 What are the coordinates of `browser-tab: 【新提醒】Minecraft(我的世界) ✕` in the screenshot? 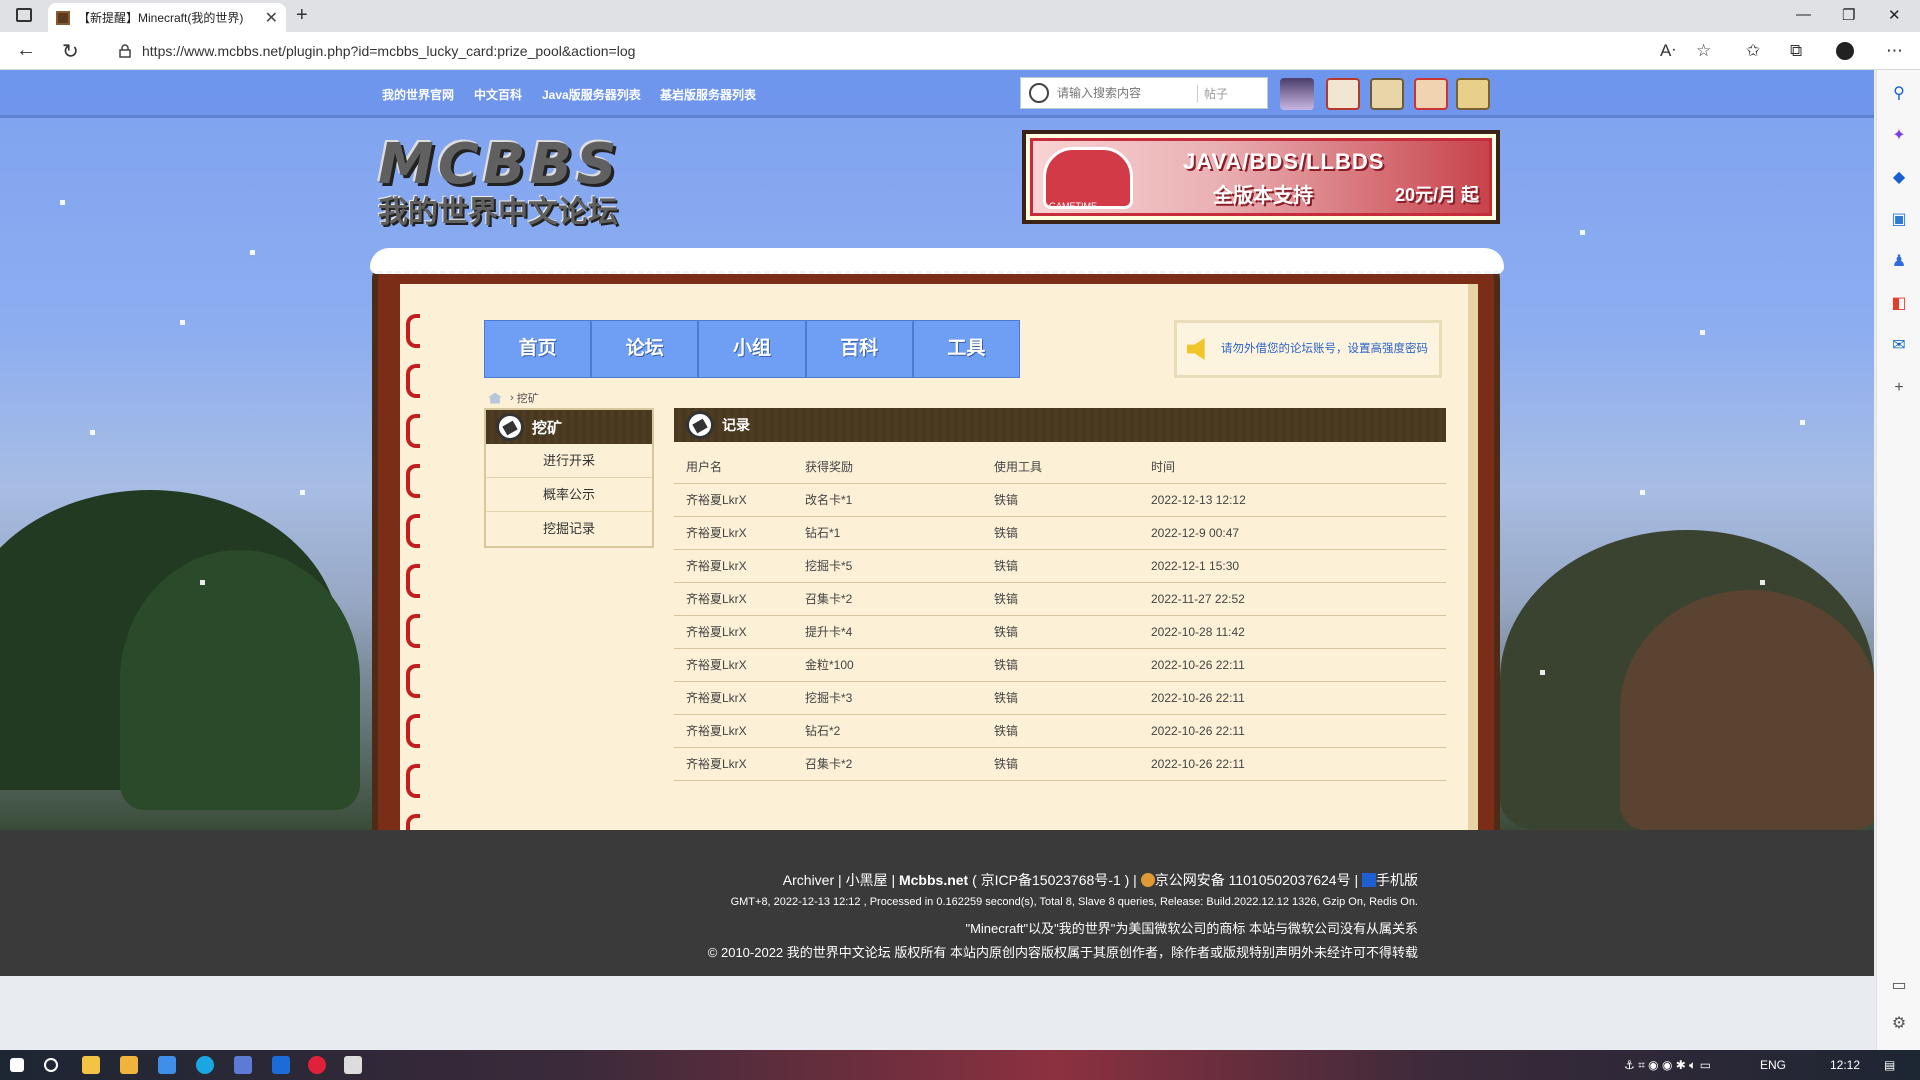 It's located at (167, 17).